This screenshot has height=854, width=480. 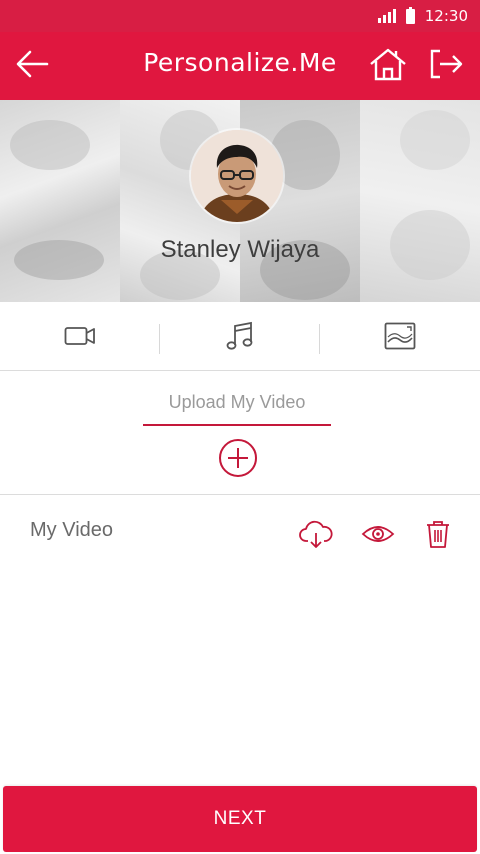 I want to click on home-button, so click(x=388, y=64).